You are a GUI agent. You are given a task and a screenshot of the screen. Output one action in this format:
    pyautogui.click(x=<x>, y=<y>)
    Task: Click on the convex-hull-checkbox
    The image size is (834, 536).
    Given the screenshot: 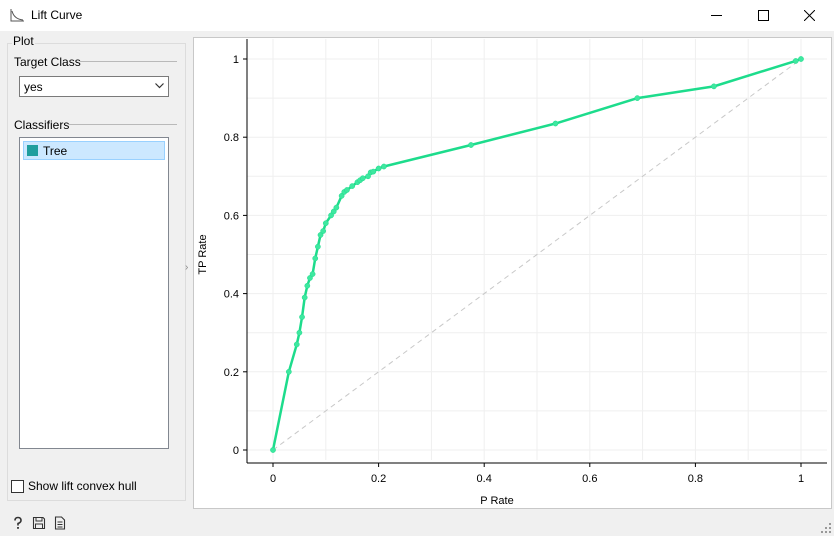 What is the action you would take?
    pyautogui.click(x=17, y=486)
    